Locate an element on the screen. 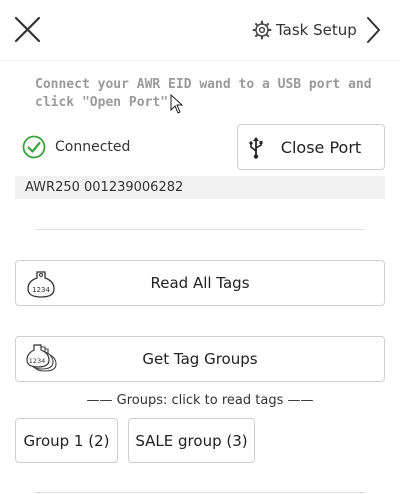  get-tag-groups-label: Get Tag Groups is located at coordinates (200, 359).